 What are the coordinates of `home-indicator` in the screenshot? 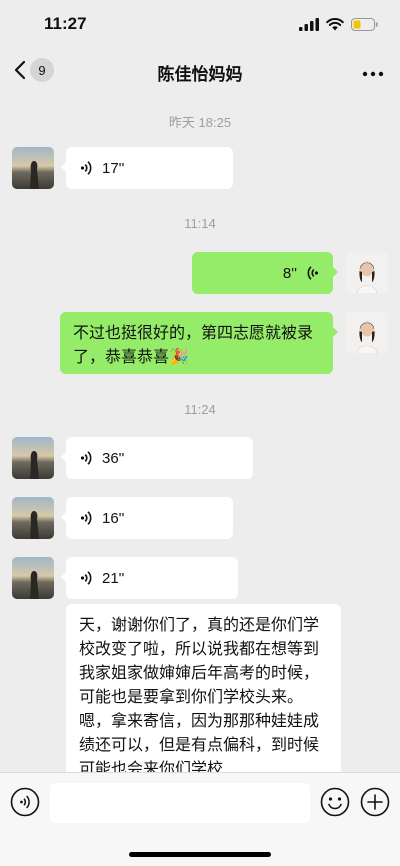 It's located at (200, 854).